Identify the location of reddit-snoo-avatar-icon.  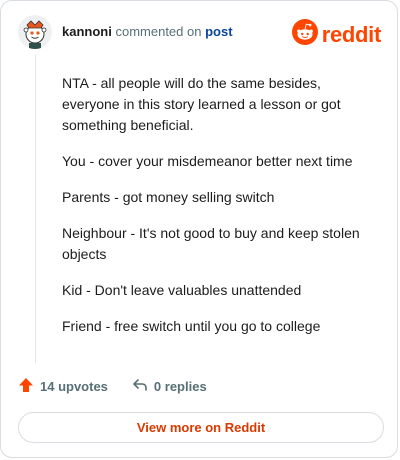
(35, 32).